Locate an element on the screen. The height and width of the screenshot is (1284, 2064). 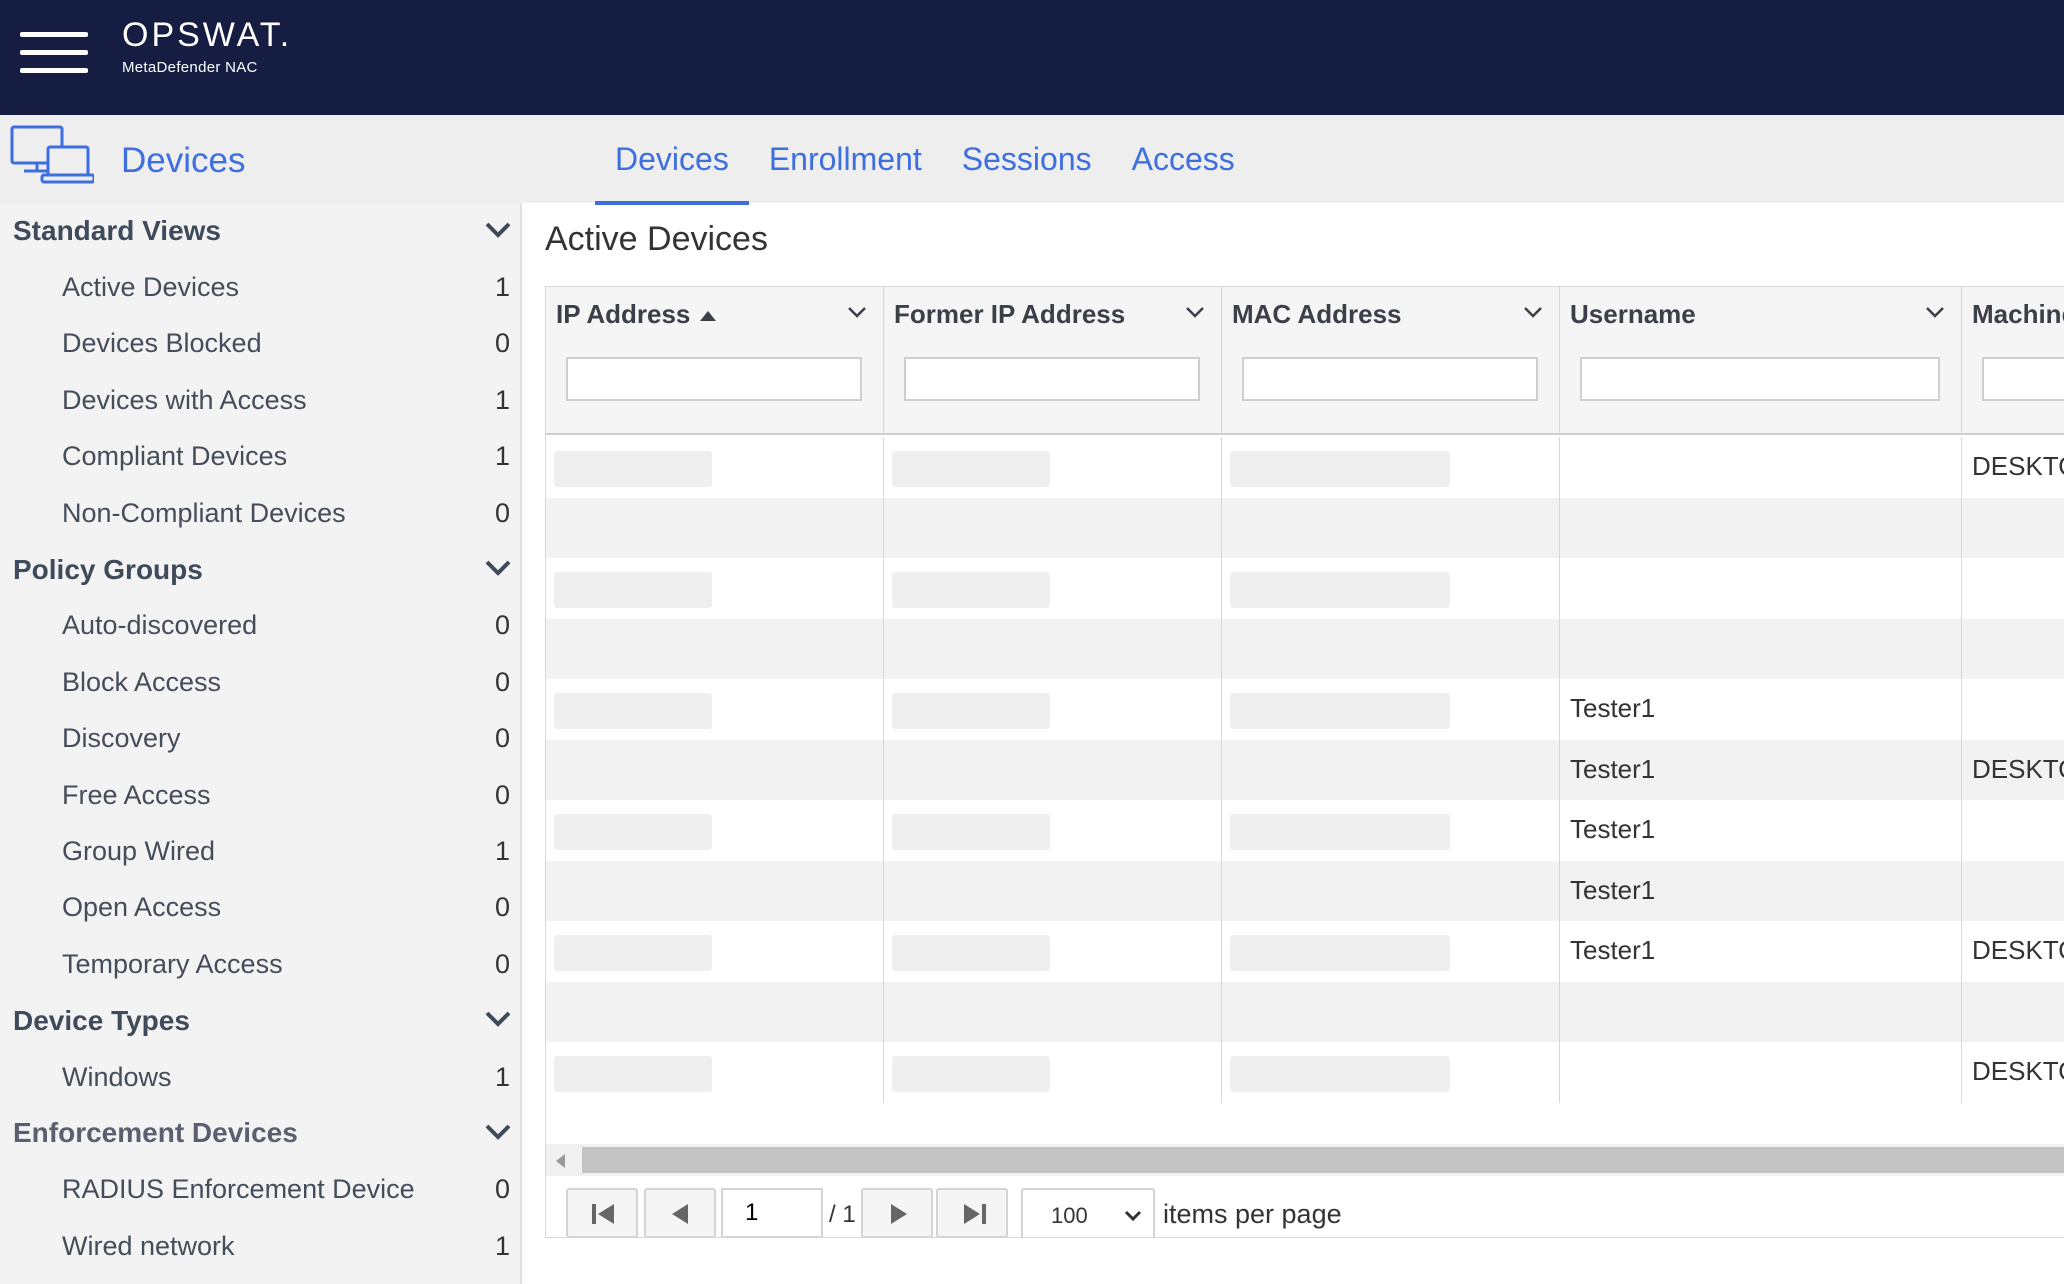
last-page-button is located at coordinates (972, 1212).